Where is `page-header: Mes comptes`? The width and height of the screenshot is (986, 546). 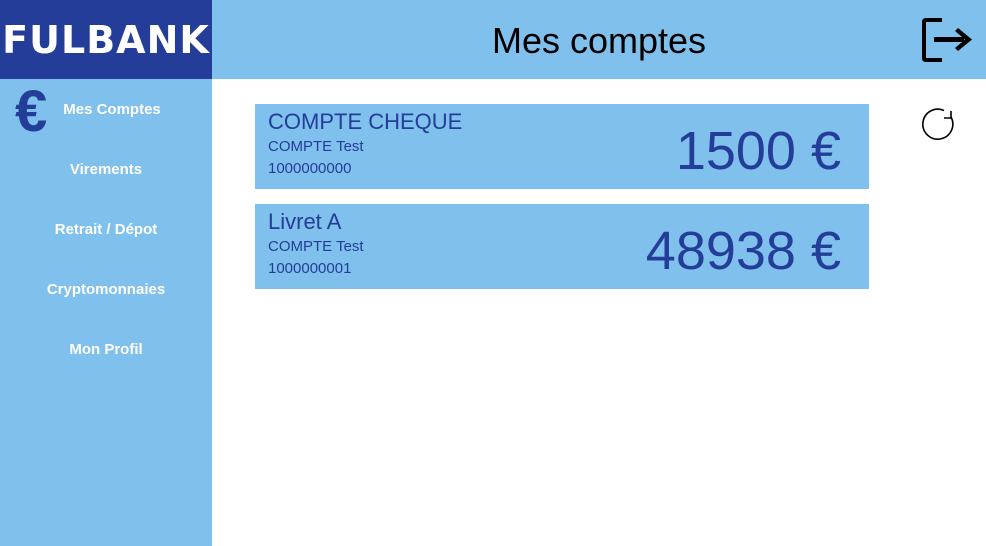
page-header: Mes comptes is located at coordinates (599, 39).